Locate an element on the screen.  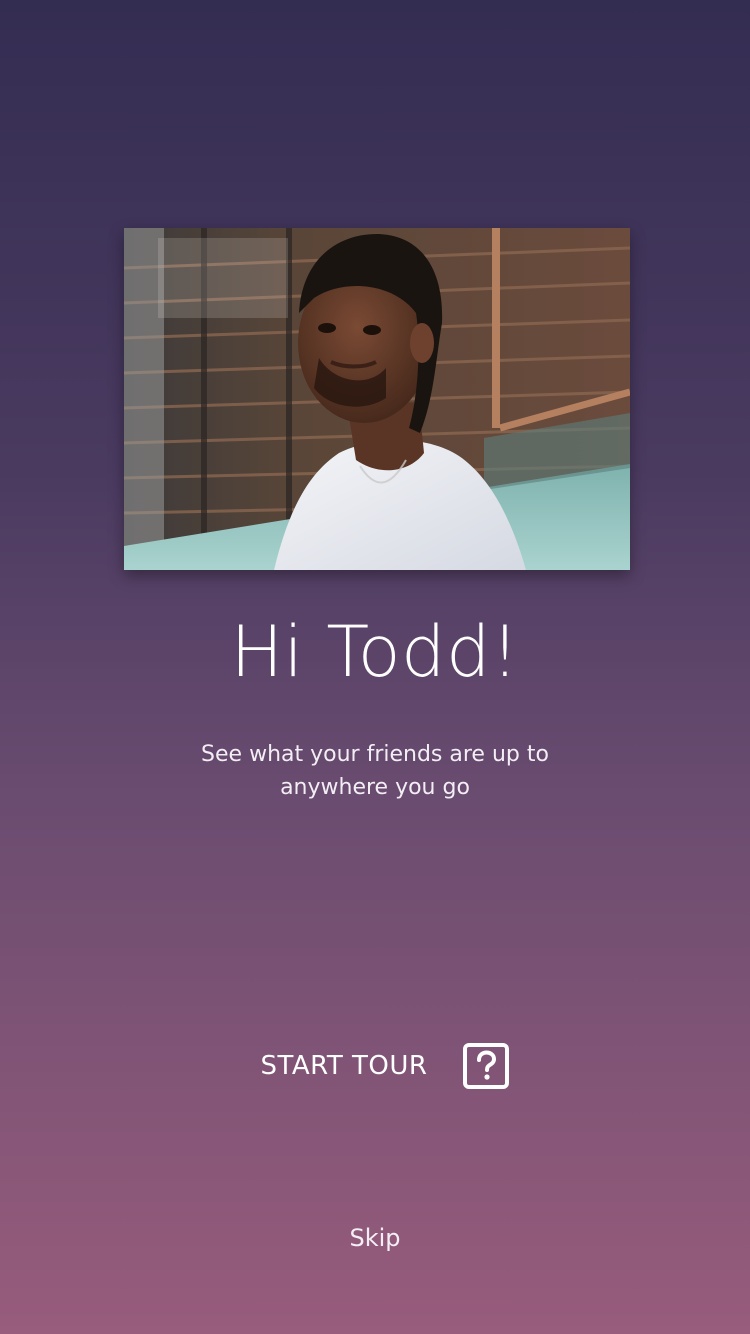
question-mark-box-icon is located at coordinates (486, 1066).